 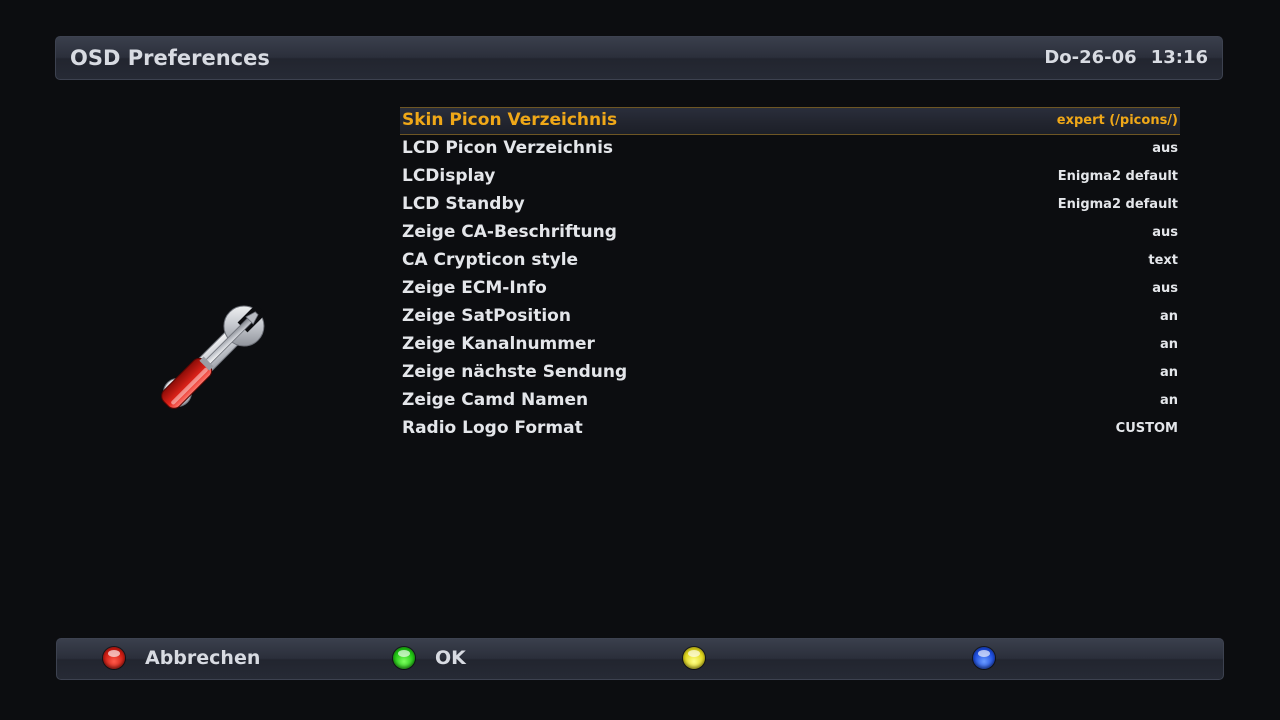 I want to click on blue-button, so click(x=1113, y=659).